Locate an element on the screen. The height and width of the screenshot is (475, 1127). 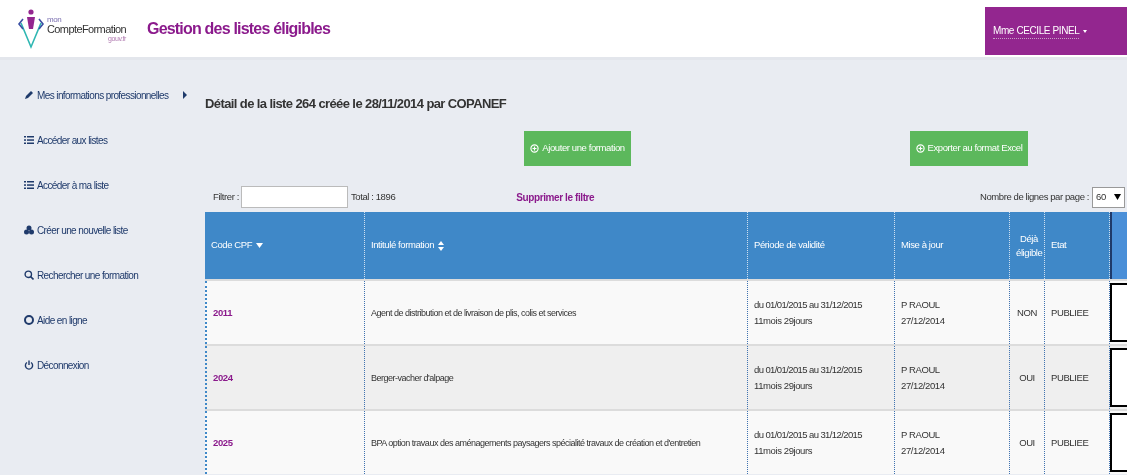
power-icon is located at coordinates (29, 365).